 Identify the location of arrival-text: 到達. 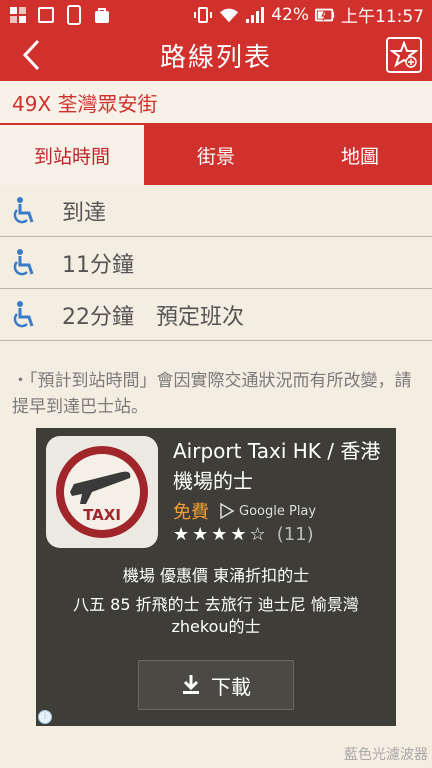
(84, 213).